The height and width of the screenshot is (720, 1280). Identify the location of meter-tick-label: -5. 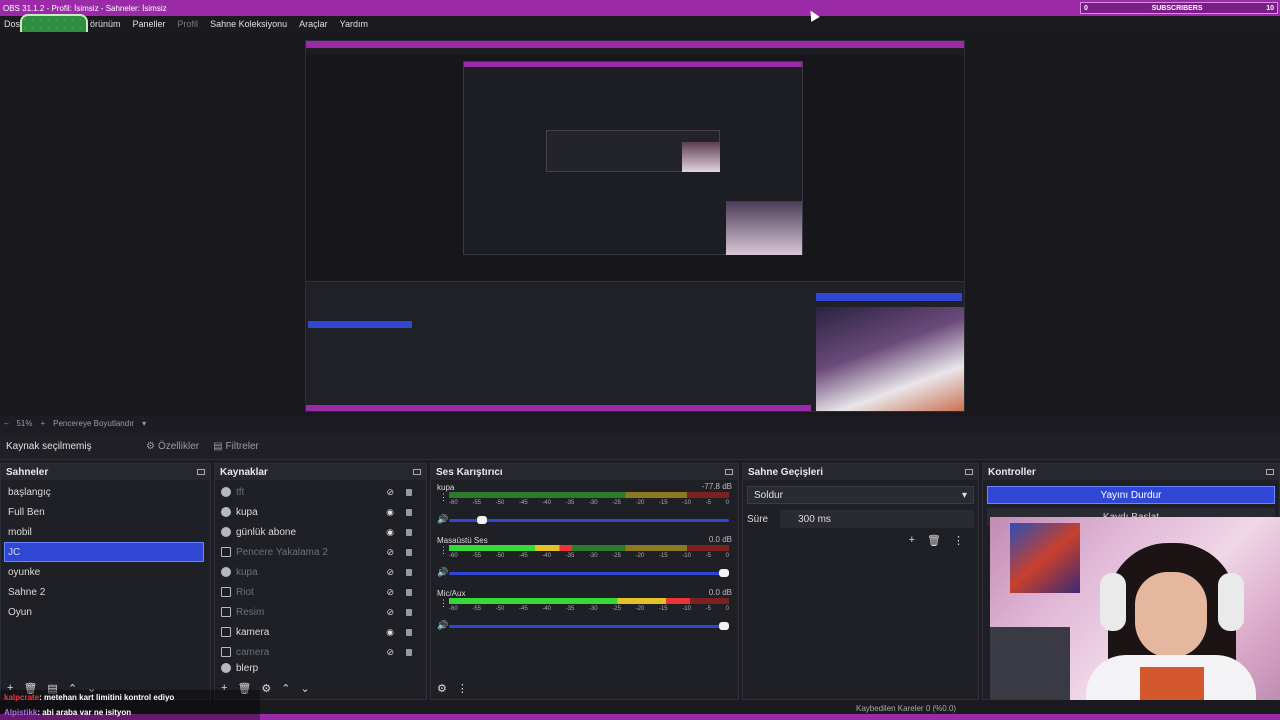
(708, 503).